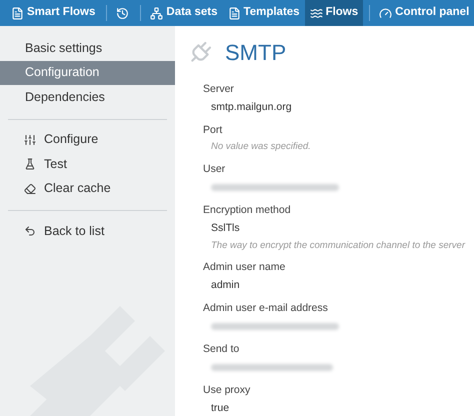 This screenshot has width=474, height=416. I want to click on sidebar-item: Configure, so click(87, 140).